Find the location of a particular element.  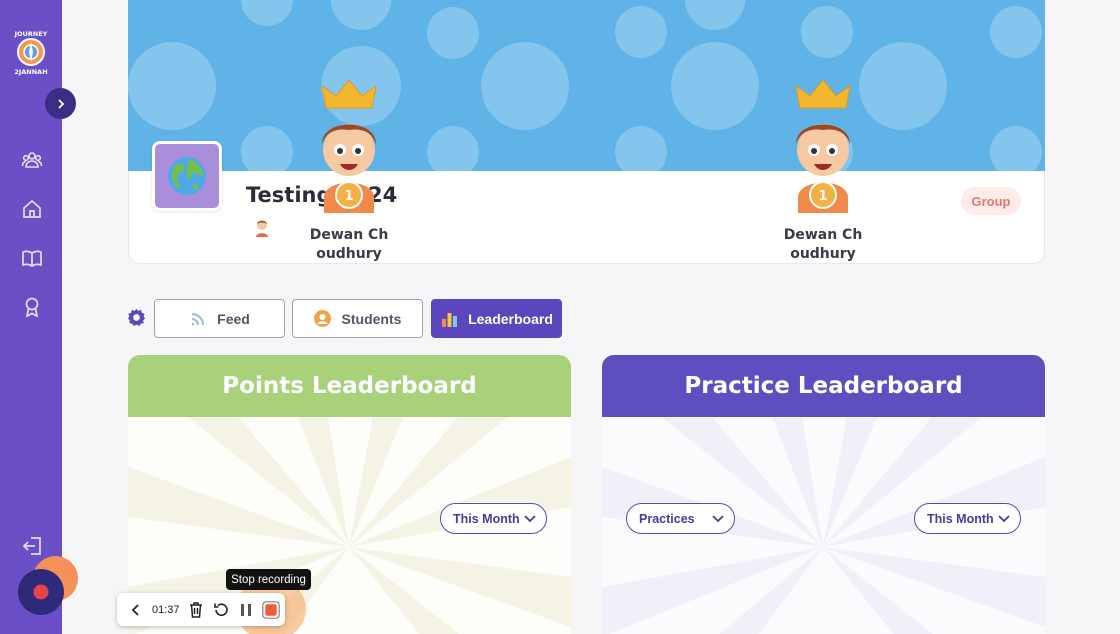

points-period-value: This Month is located at coordinates (486, 518).